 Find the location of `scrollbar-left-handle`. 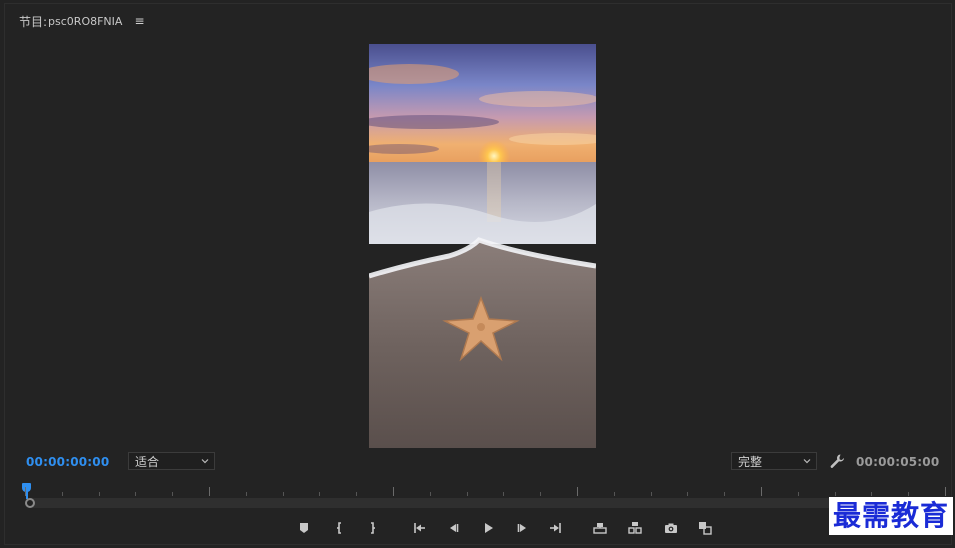

scrollbar-left-handle is located at coordinates (30, 503).